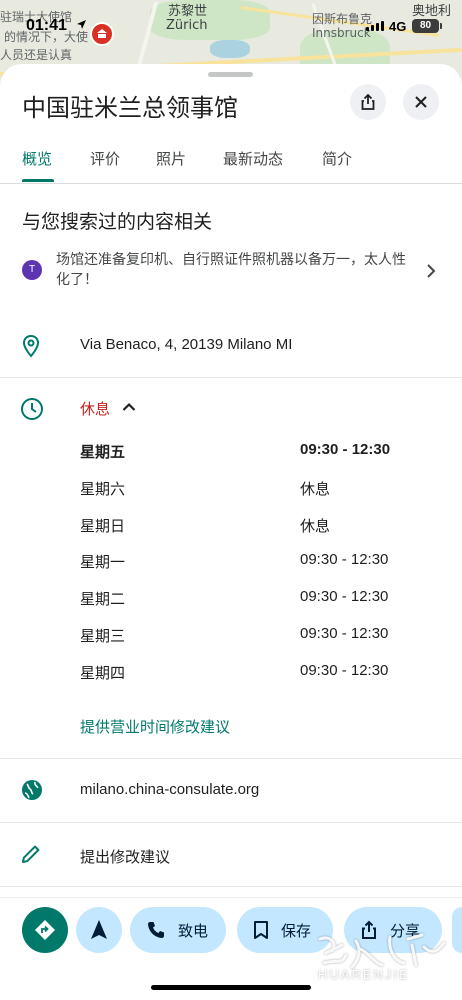 The width and height of the screenshot is (462, 1000). I want to click on tab-bar: 概览 评价 照片 最新动态 简介, so click(231, 164).